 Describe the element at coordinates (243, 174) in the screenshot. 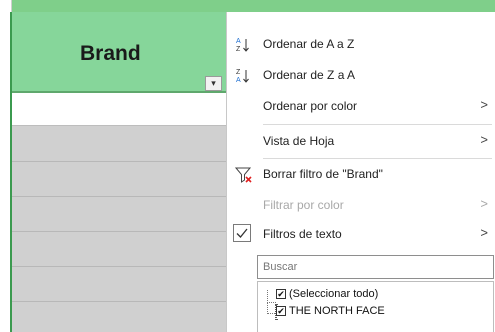

I see `clear-filter-icon` at that location.